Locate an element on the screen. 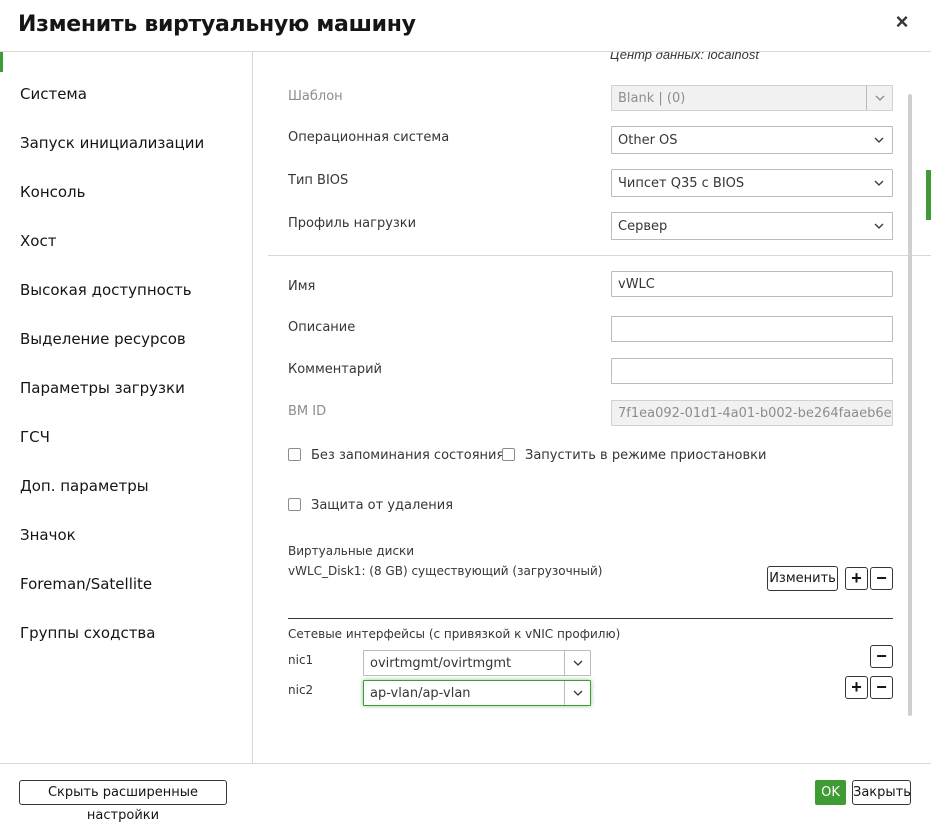 Image resolution: width=931 pixels, height=827 pixels. template-select: Blank | (0) is located at coordinates (752, 98).